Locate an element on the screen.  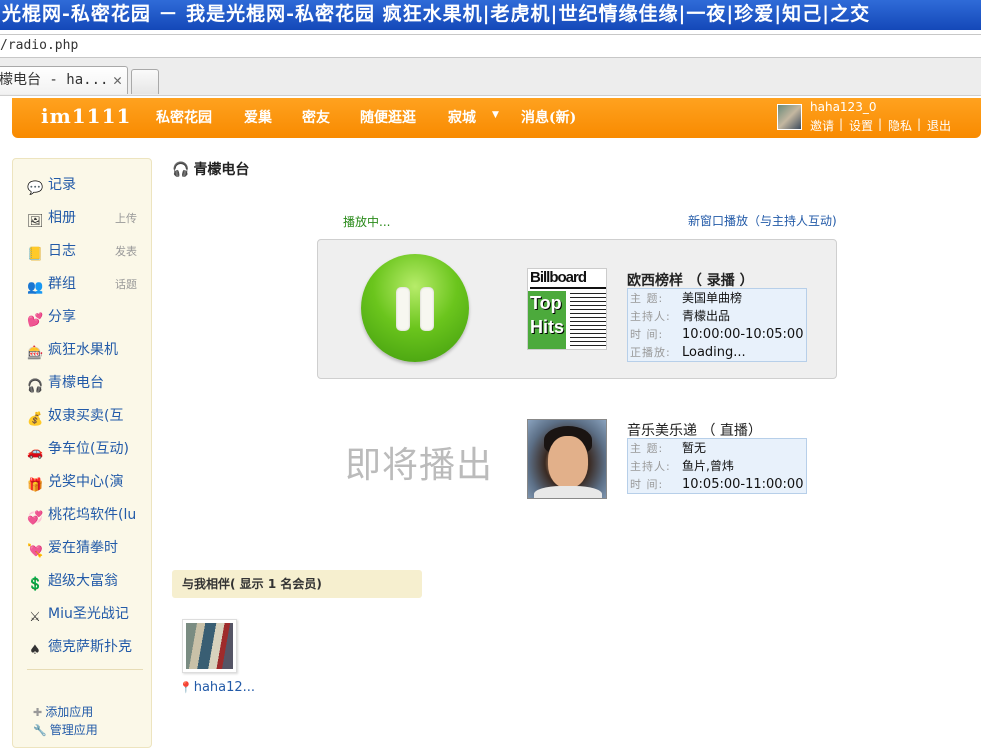
next-show-info: 主 题: 暂无 主持人: 鱼片,曾炜 时 间: 10:05:00-11:00:00 is located at coordinates (717, 466).